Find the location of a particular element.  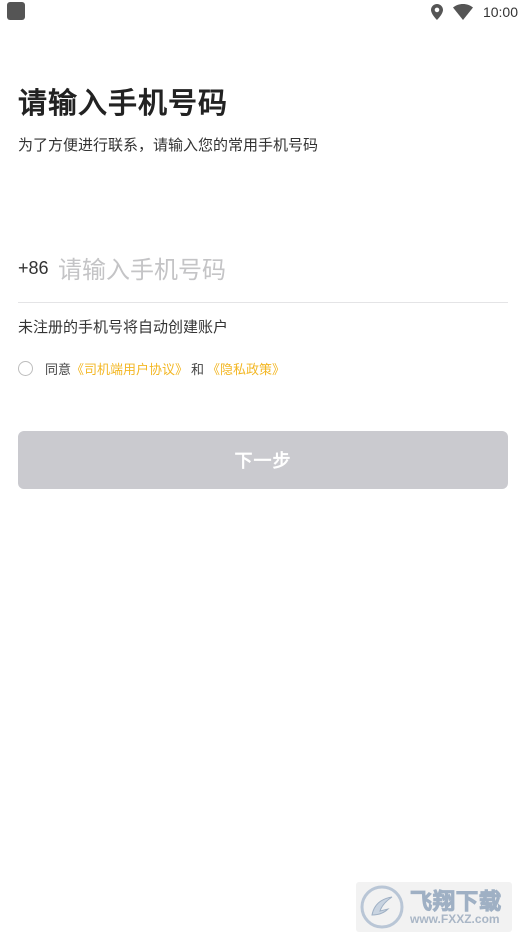

page-title: 请输入手机号码 is located at coordinates (123, 103).